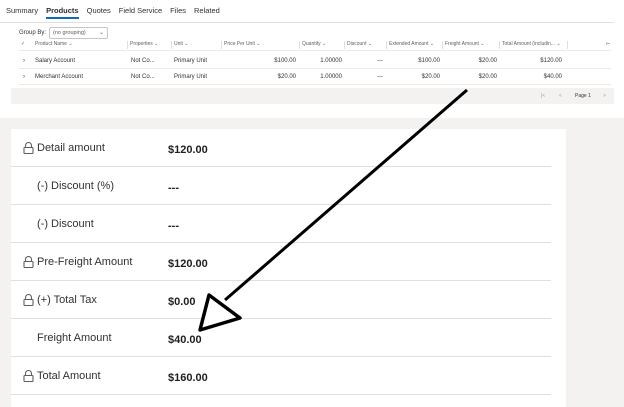  What do you see at coordinates (80, 45) in the screenshot?
I see `column-header-product-name: Product Name ⌄` at bounding box center [80, 45].